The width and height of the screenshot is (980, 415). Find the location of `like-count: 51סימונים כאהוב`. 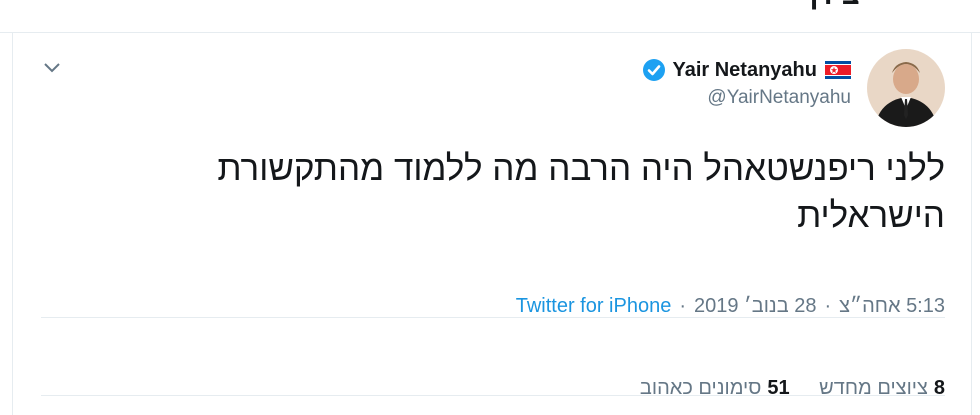

like-count: 51סימונים כאהוב is located at coordinates (715, 388).